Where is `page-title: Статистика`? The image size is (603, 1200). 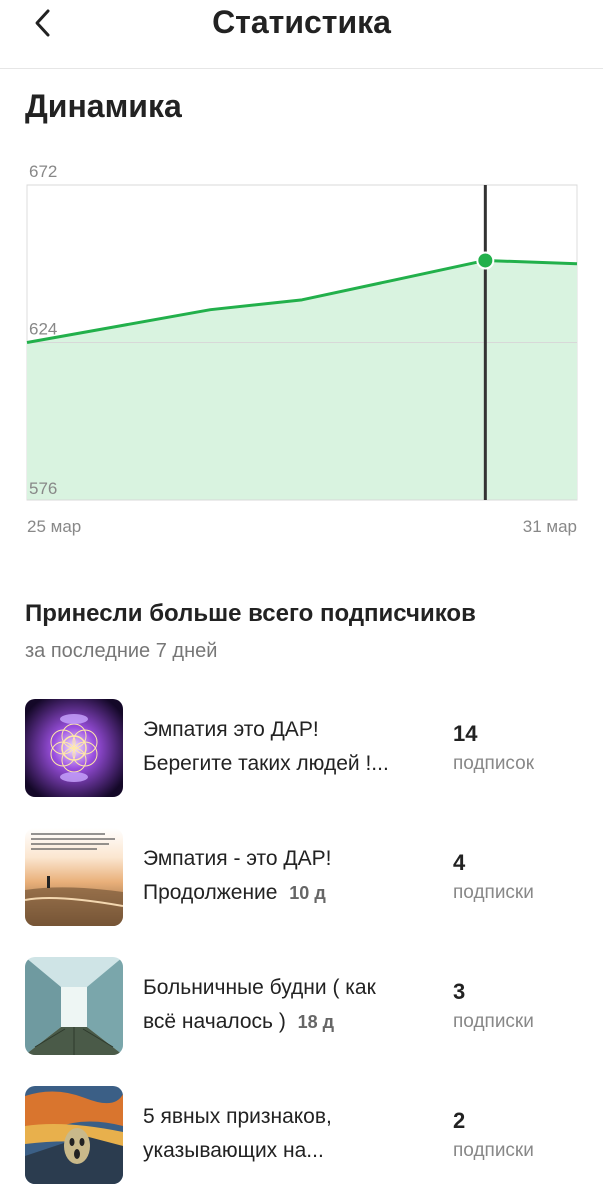 page-title: Статистика is located at coordinates (301, 22).